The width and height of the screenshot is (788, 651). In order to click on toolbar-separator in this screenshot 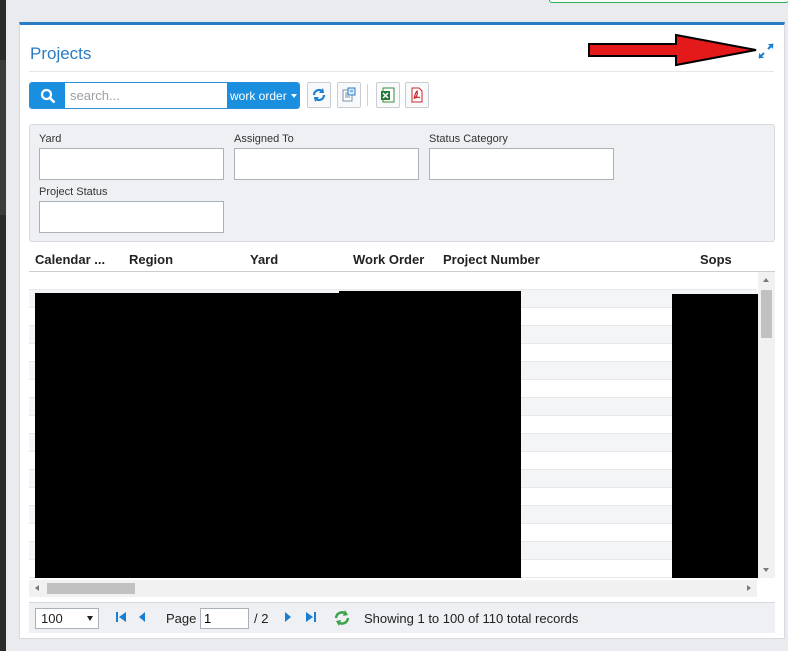, I will do `click(367, 95)`.